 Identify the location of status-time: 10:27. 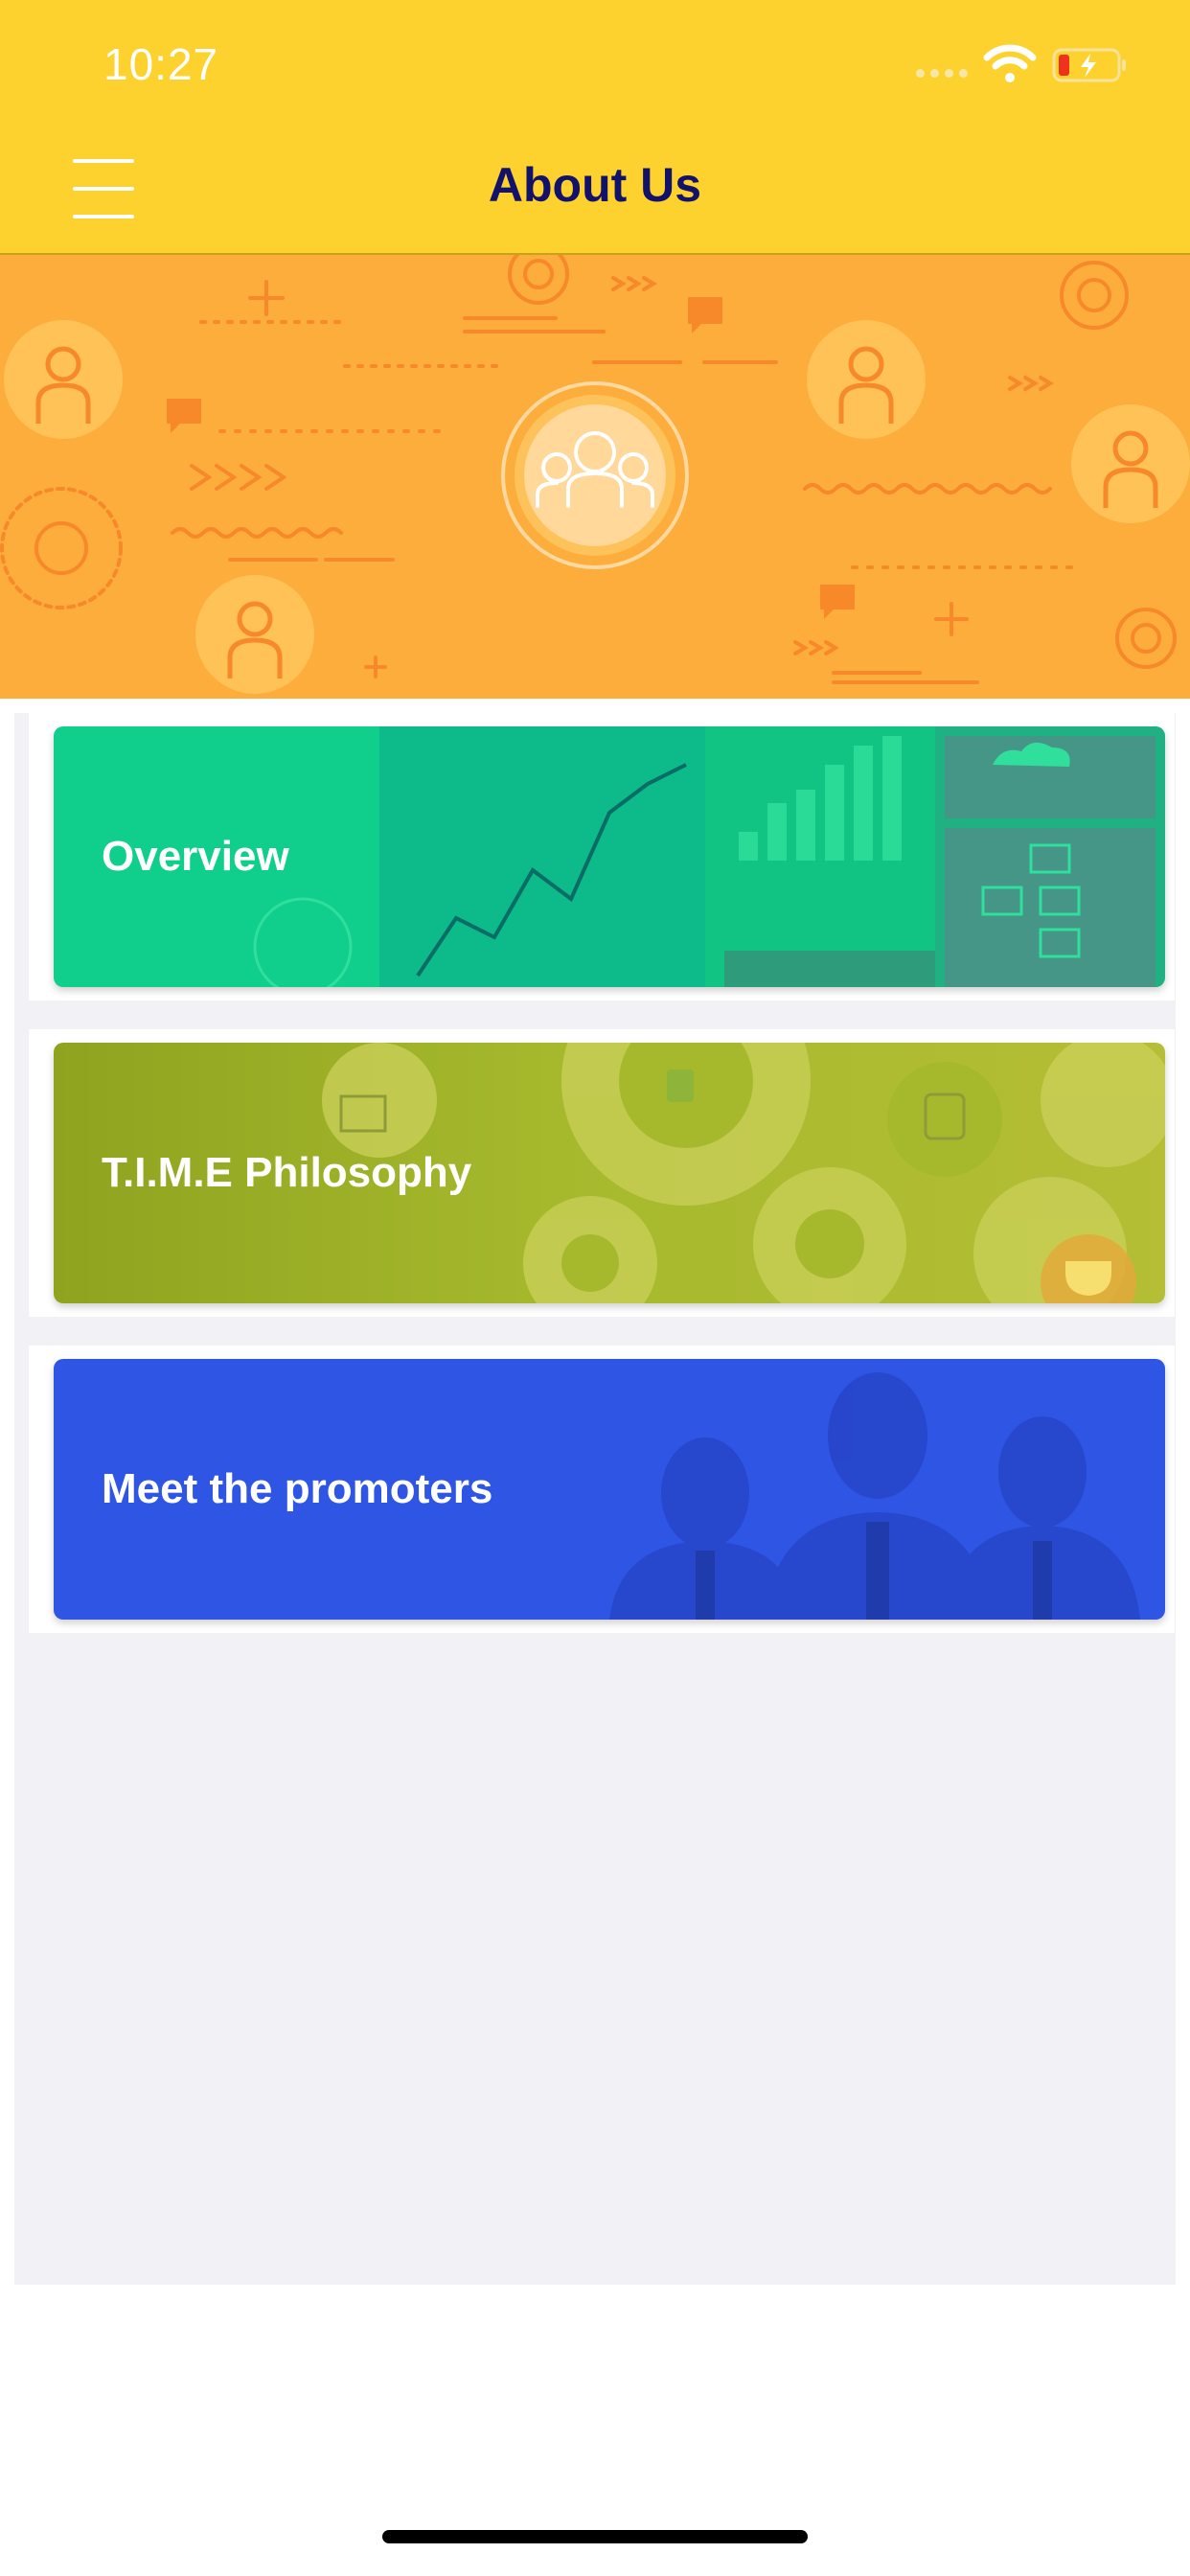
(161, 64).